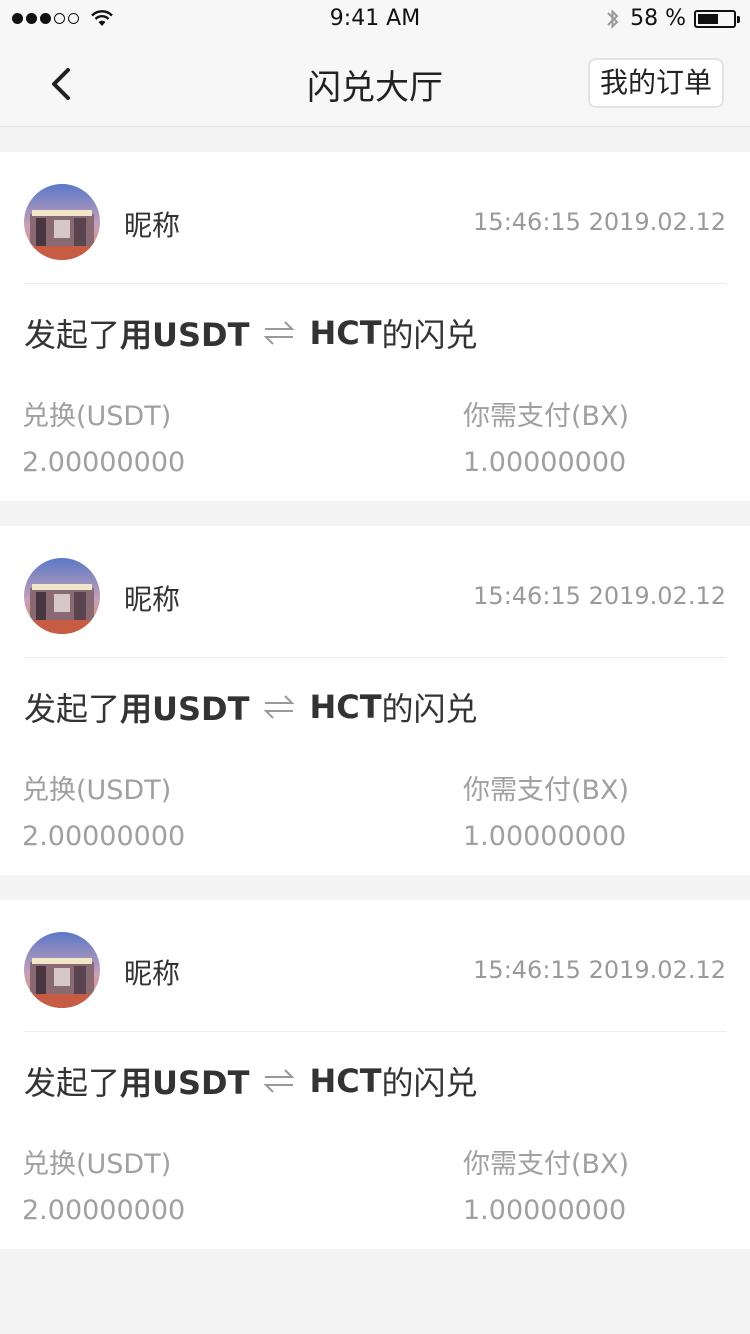  What do you see at coordinates (655, 83) in the screenshot?
I see `my-orders-button: 我的订单` at bounding box center [655, 83].